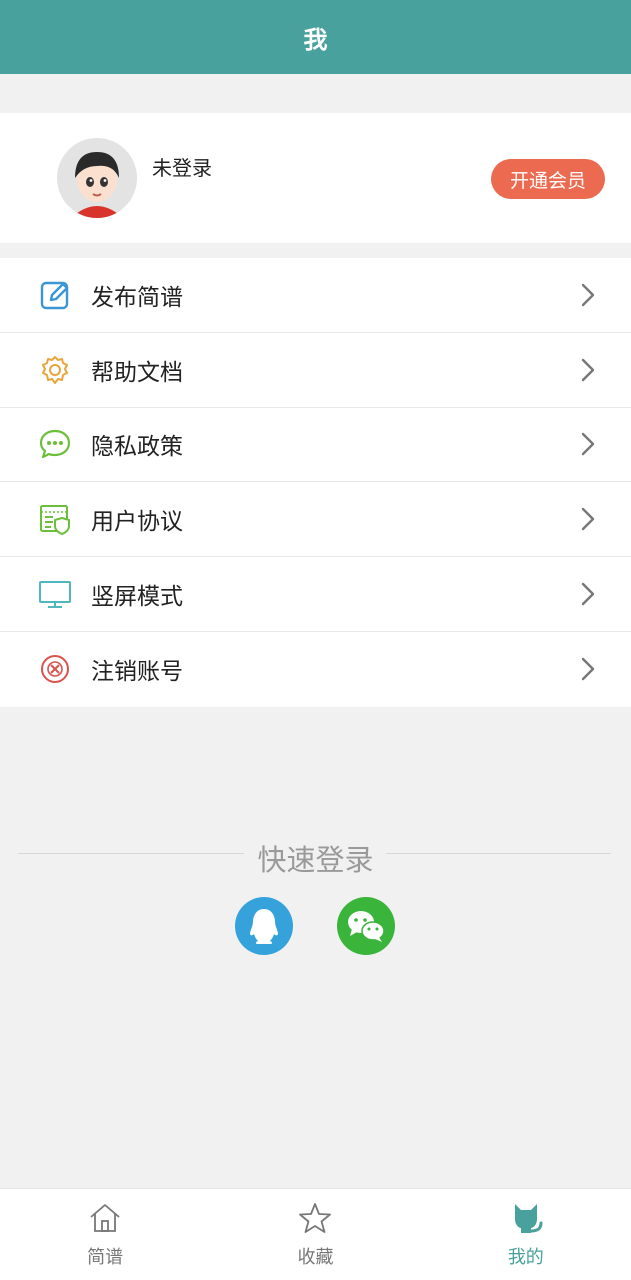  Describe the element at coordinates (137, 672) in the screenshot. I see `menu-label: 注销账号` at that location.